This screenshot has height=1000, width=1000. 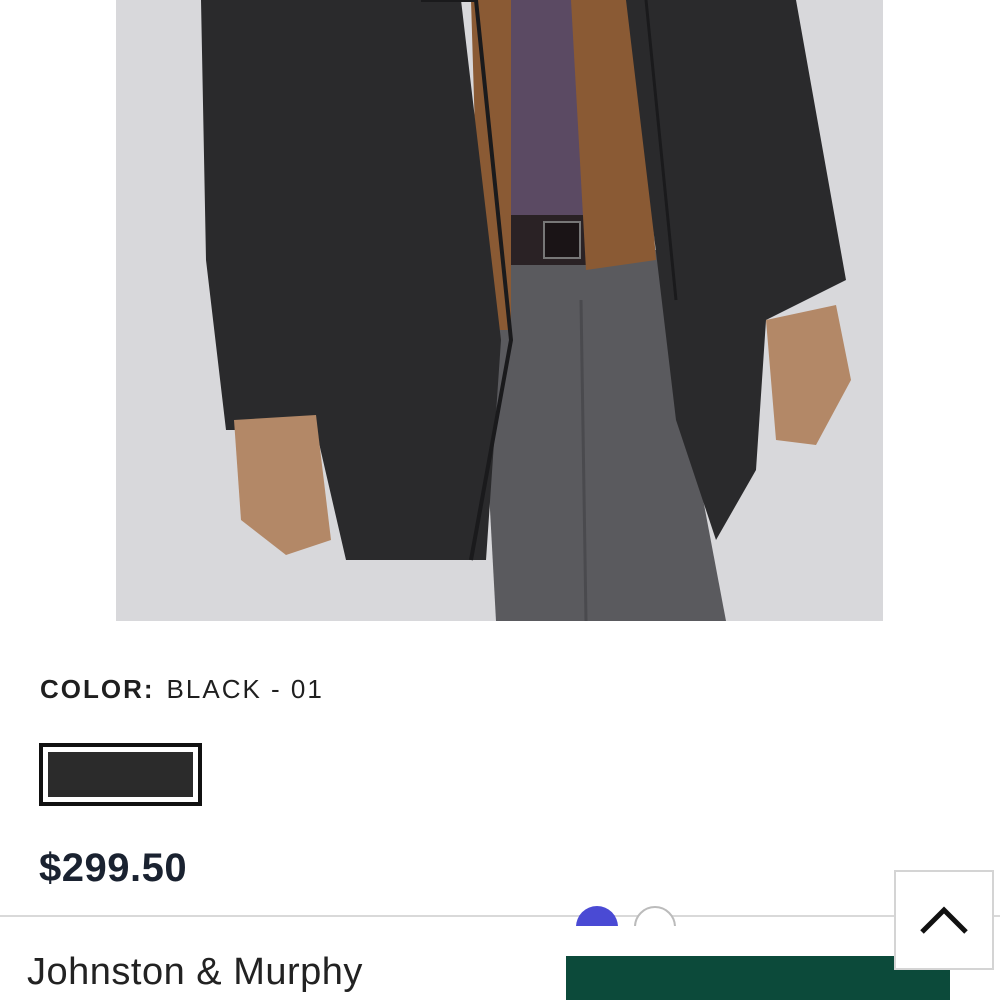 I want to click on color-row: COLOR: BLACK - 01, so click(x=182, y=689).